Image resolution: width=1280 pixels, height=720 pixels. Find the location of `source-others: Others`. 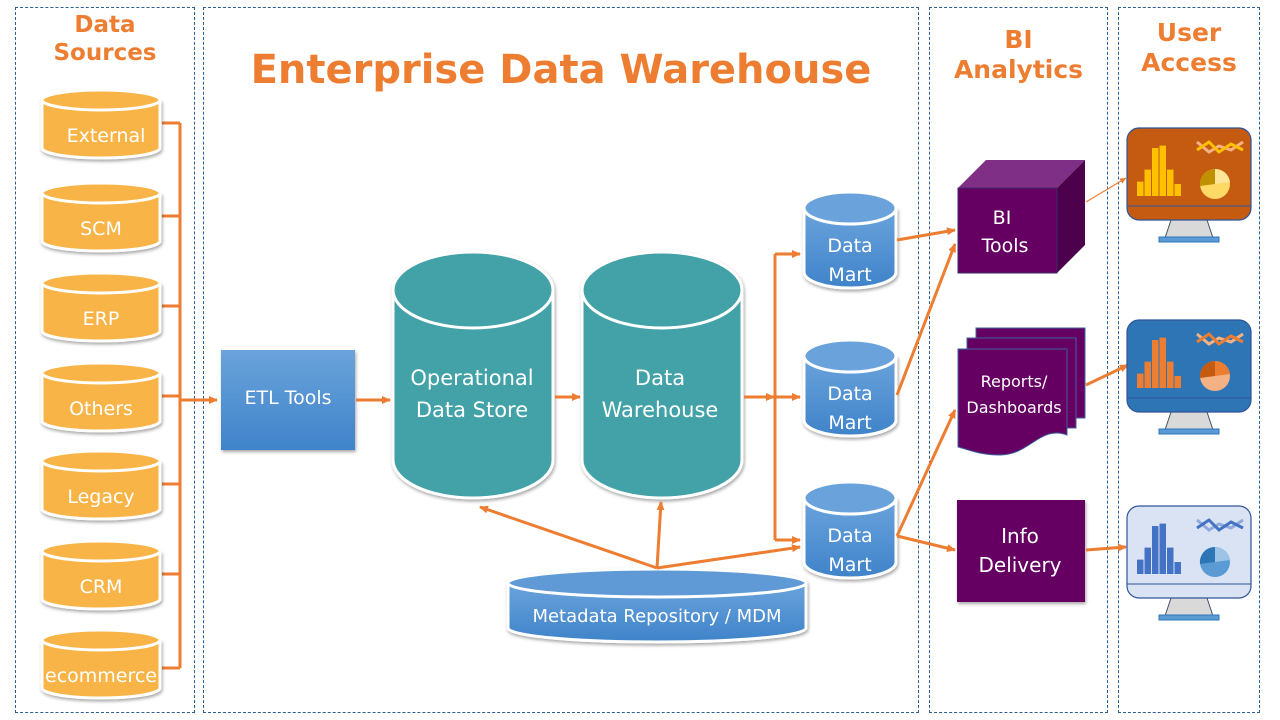

source-others: Others is located at coordinates (101, 397).